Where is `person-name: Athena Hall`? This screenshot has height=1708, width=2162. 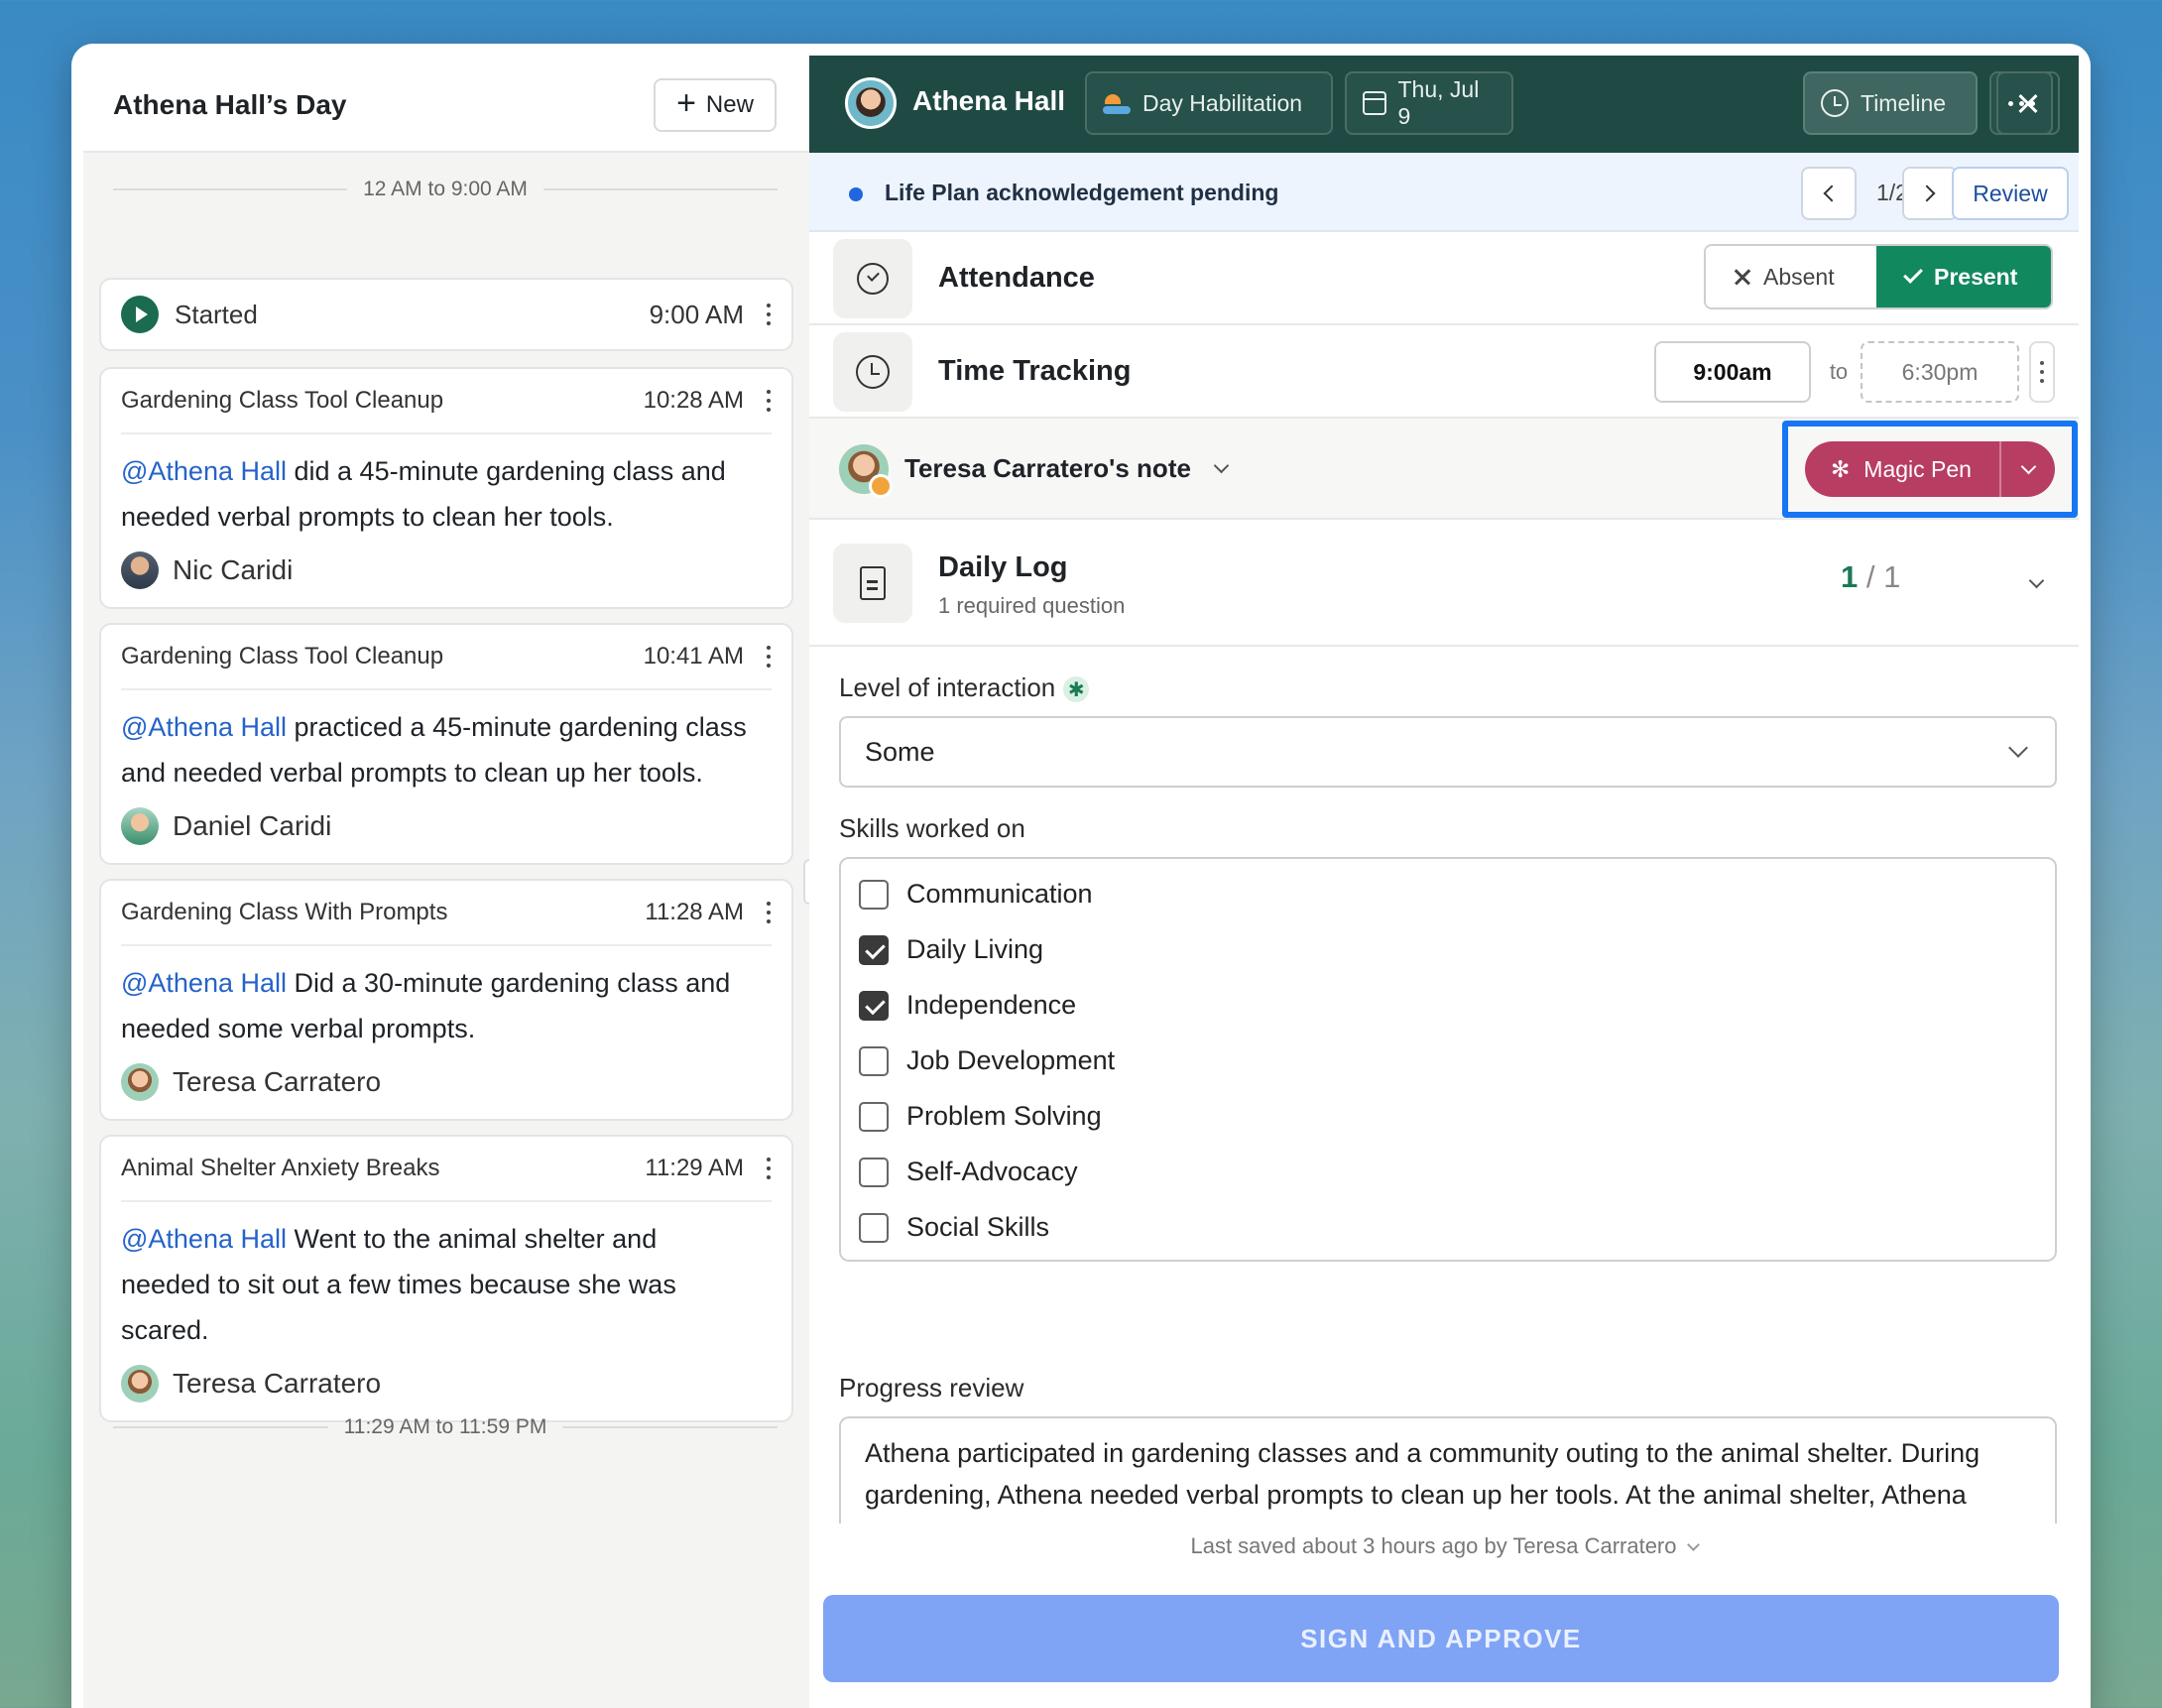
person-name: Athena Hall is located at coordinates (989, 100).